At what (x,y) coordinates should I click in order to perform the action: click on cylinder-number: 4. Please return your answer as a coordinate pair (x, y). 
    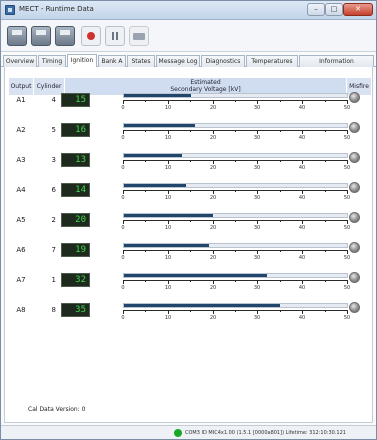
    Looking at the image, I should click on (53, 100).